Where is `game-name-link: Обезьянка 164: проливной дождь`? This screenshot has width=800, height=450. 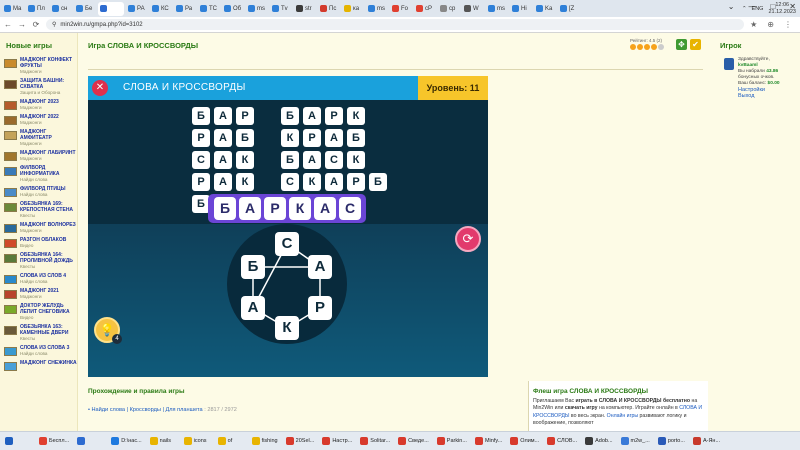
game-name-link: Обезьянка 164: проливной дождь is located at coordinates (48, 258).